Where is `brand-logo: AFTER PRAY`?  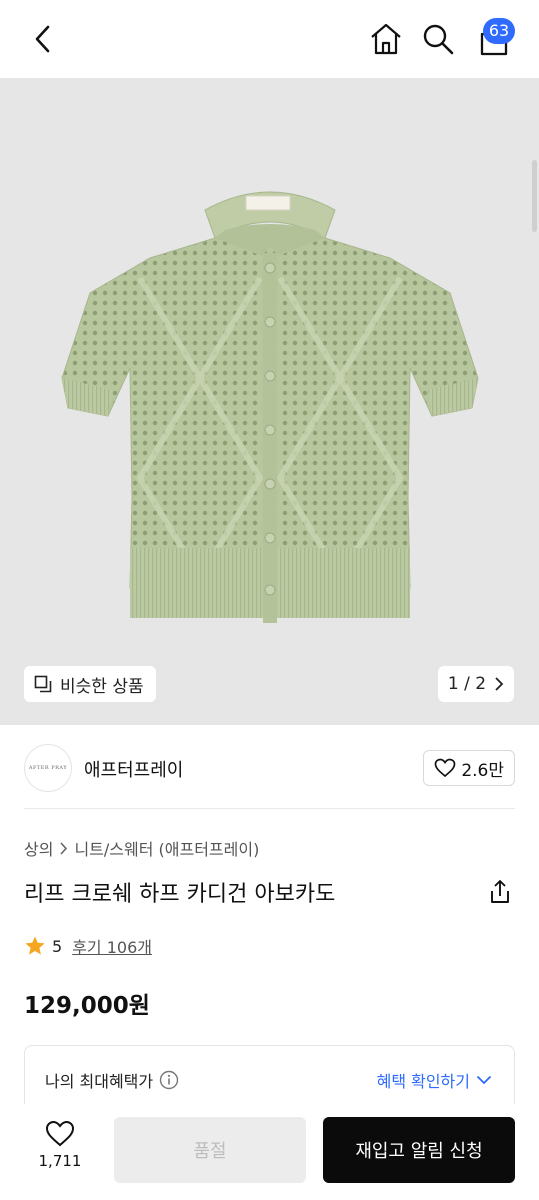
brand-logo: AFTER PRAY is located at coordinates (48, 768).